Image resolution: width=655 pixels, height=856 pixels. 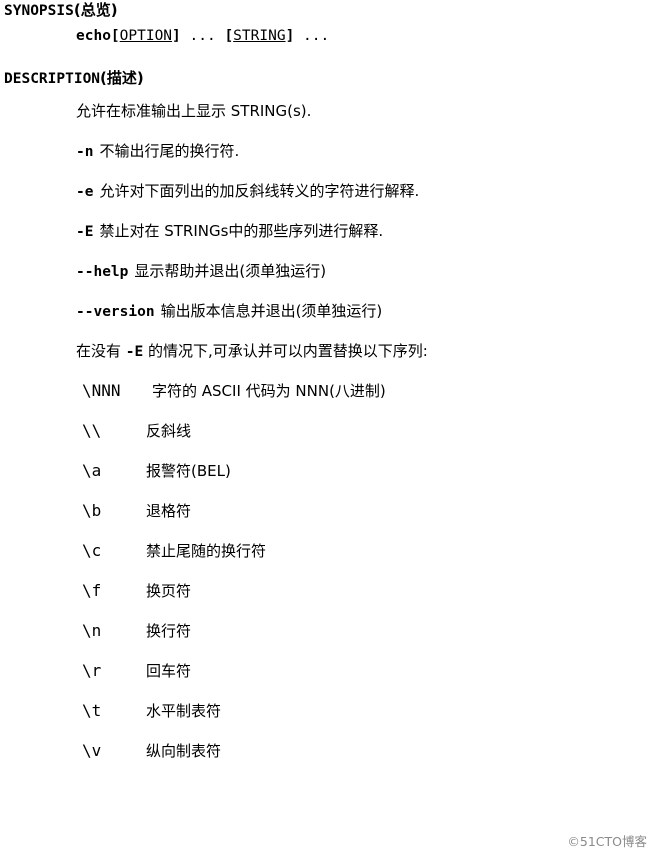 What do you see at coordinates (85, 152) in the screenshot?
I see `option-flag: -n` at bounding box center [85, 152].